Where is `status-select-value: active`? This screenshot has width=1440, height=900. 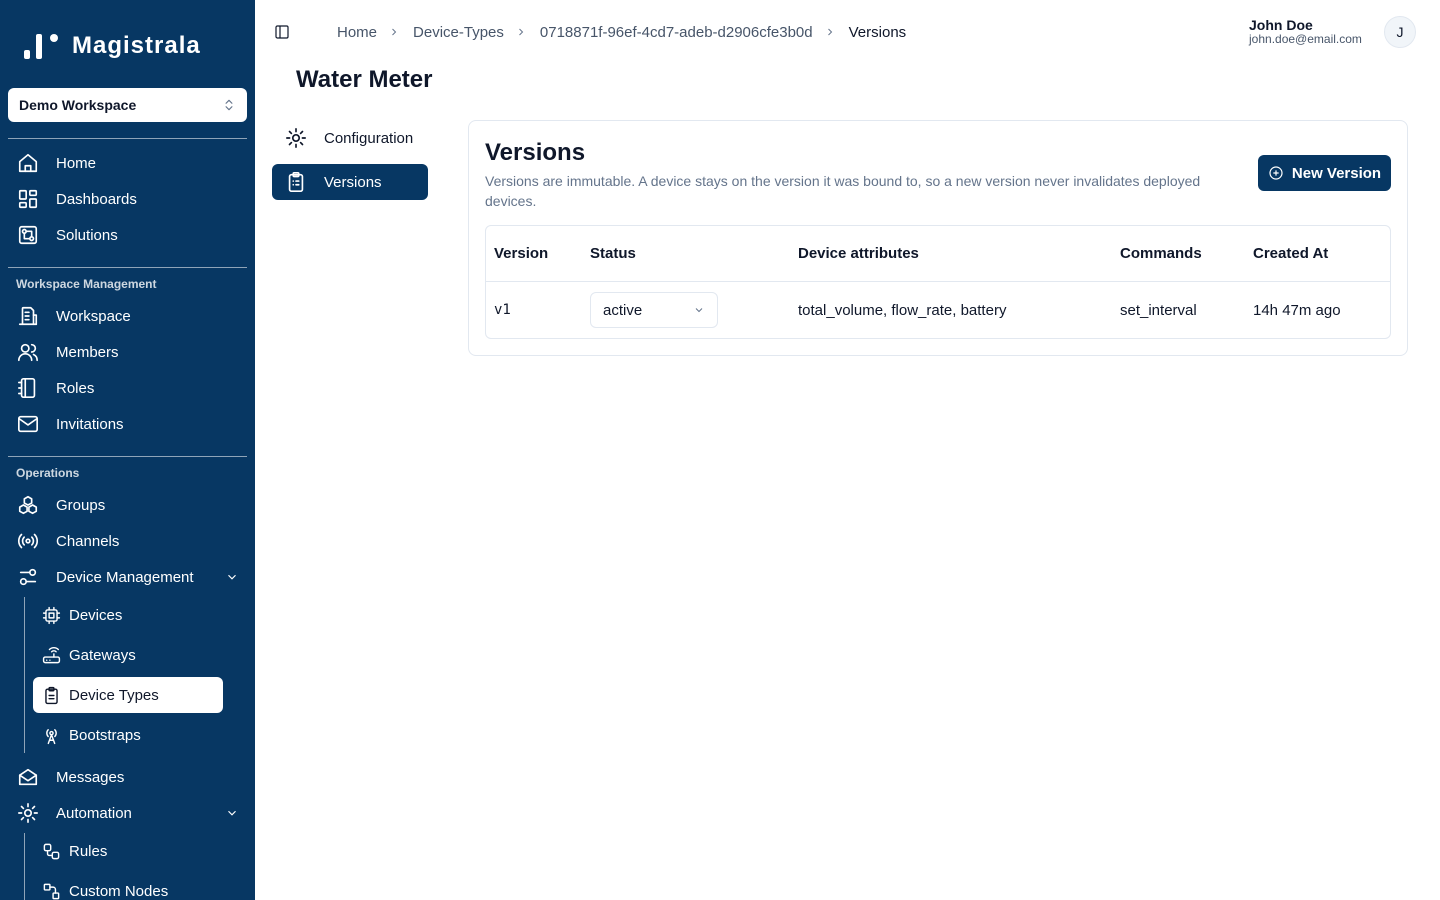 status-select-value: active is located at coordinates (623, 310).